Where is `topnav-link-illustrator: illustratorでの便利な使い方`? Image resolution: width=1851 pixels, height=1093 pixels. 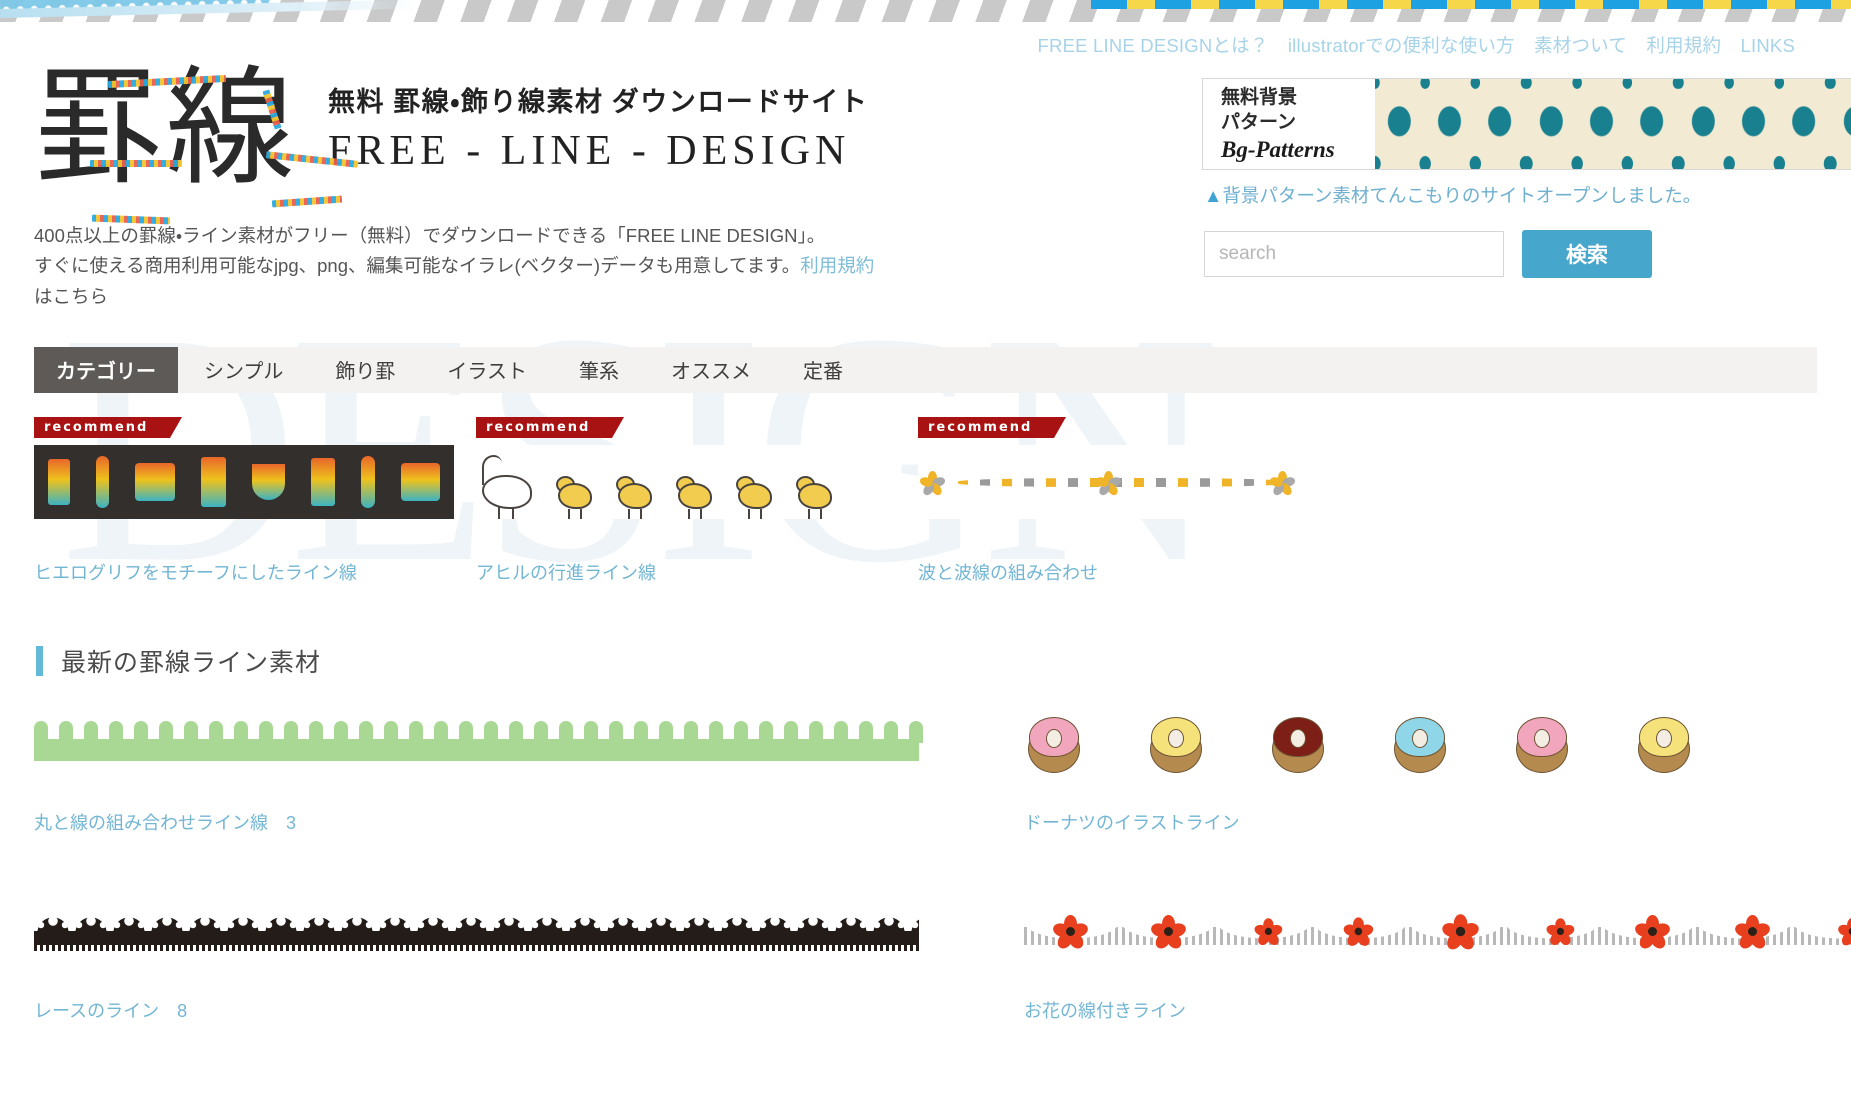
topnav-link-illustrator: illustratorでの便利な使い方 is located at coordinates (1401, 45).